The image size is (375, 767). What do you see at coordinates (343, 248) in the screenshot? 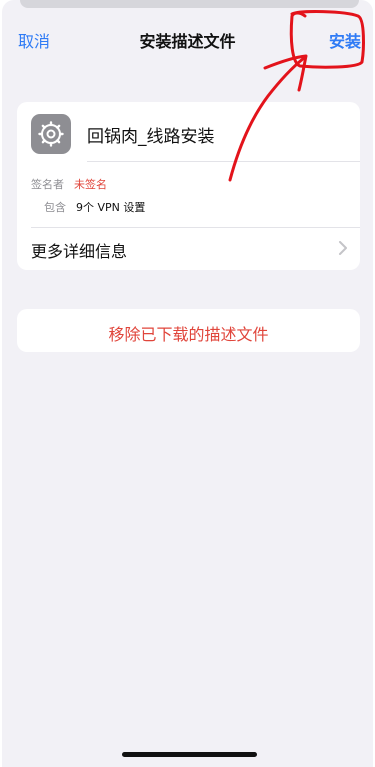
I see `chevron-right-icon` at bounding box center [343, 248].